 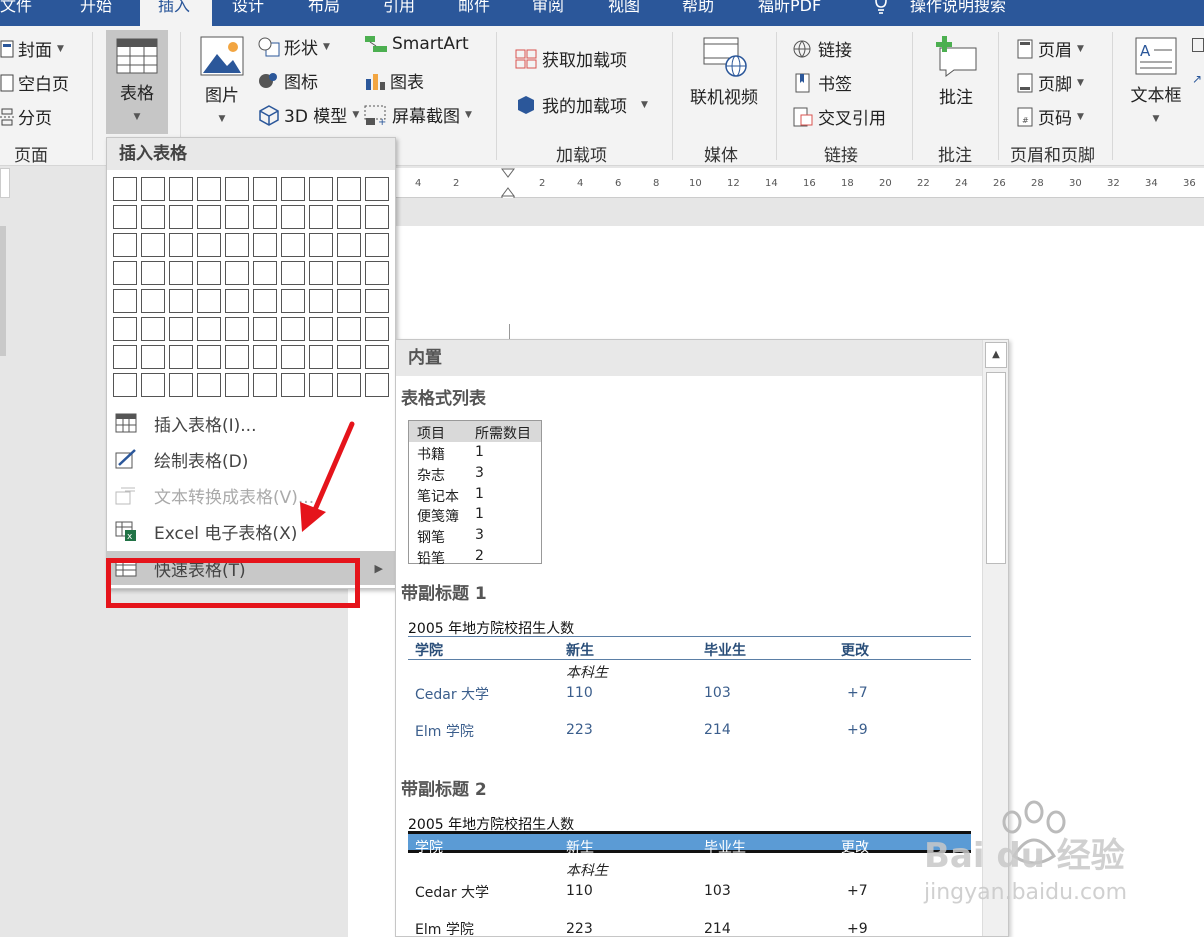 What do you see at coordinates (624, 13) in the screenshot?
I see `tab-view: 视图` at bounding box center [624, 13].